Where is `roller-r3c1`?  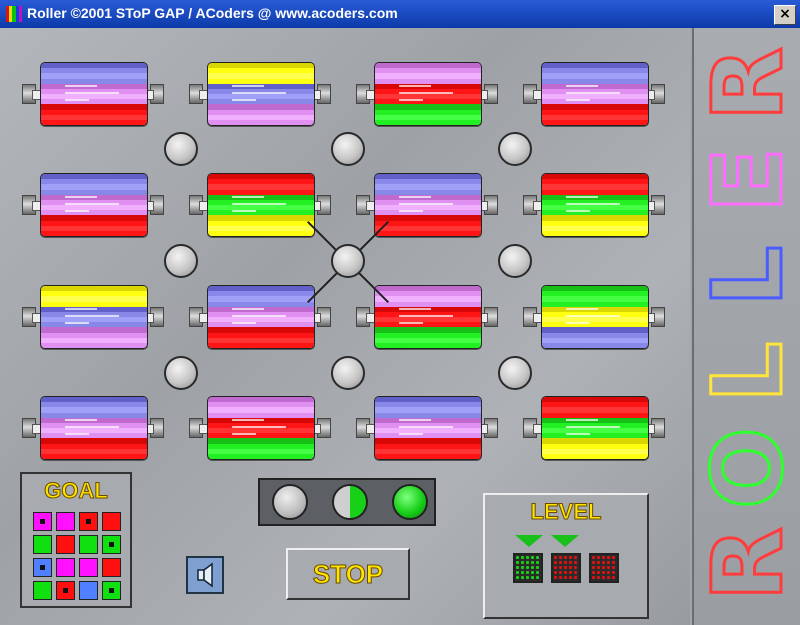
roller-r3c1 is located at coordinates (93, 317).